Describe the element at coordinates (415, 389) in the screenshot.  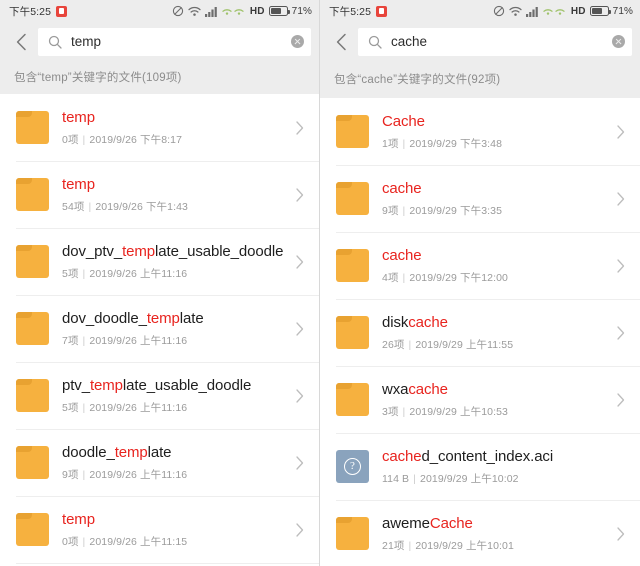
I see `file-name: wxacache` at that location.